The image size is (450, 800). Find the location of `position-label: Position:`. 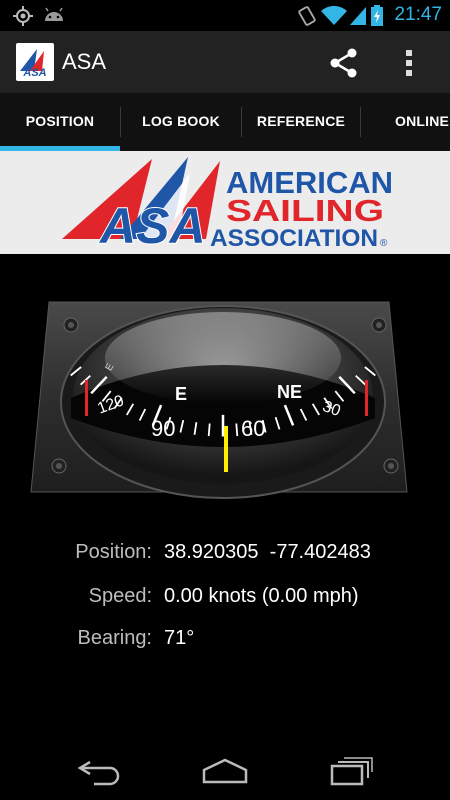

position-label: Position: is located at coordinates (113, 552).